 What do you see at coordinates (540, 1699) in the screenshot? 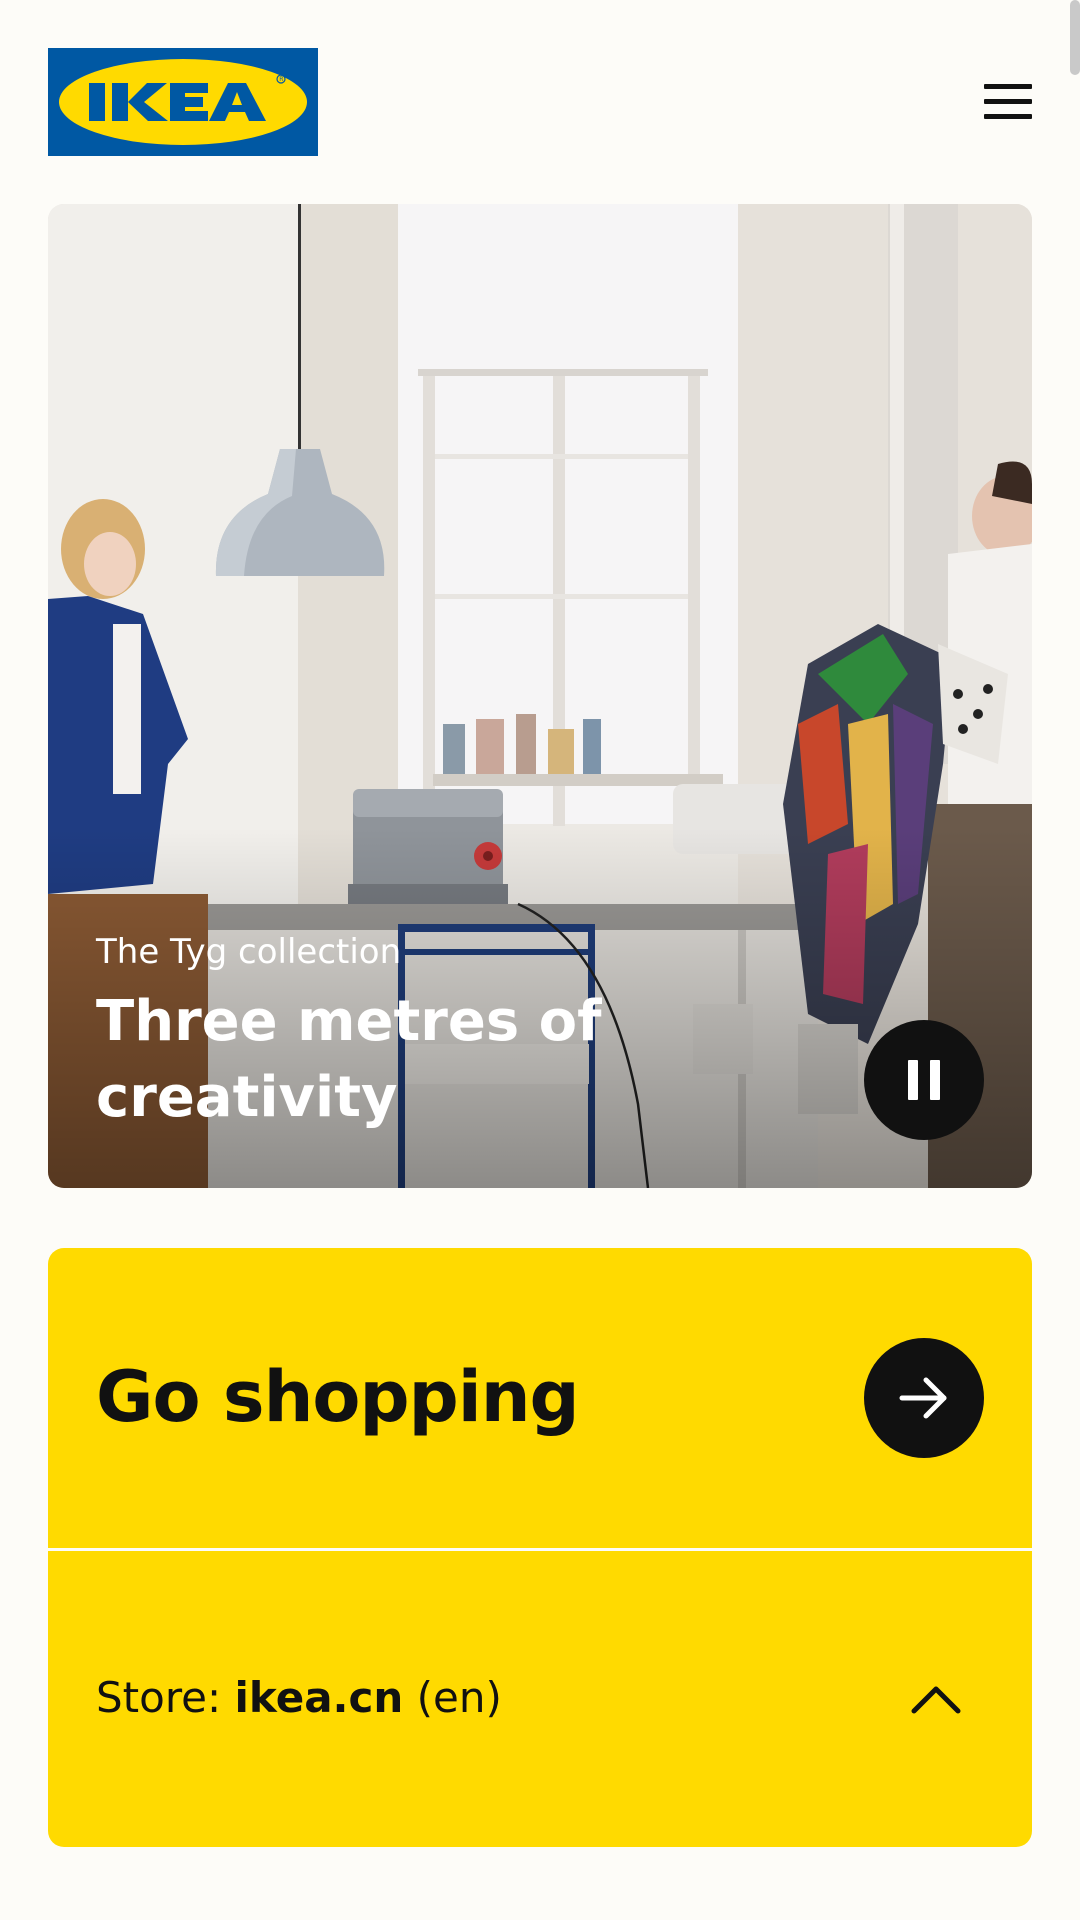
I see `store-selector-card: Store: ikea.cn (en)` at bounding box center [540, 1699].